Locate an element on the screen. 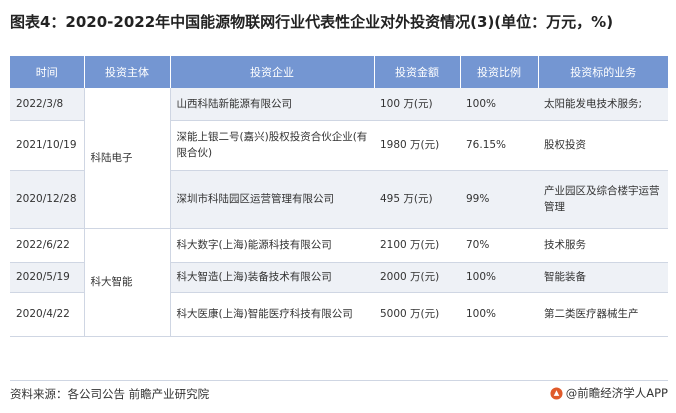 Image resolution: width=676 pixels, height=413 pixels. cell-time: 2022/6/22 is located at coordinates (47, 245).